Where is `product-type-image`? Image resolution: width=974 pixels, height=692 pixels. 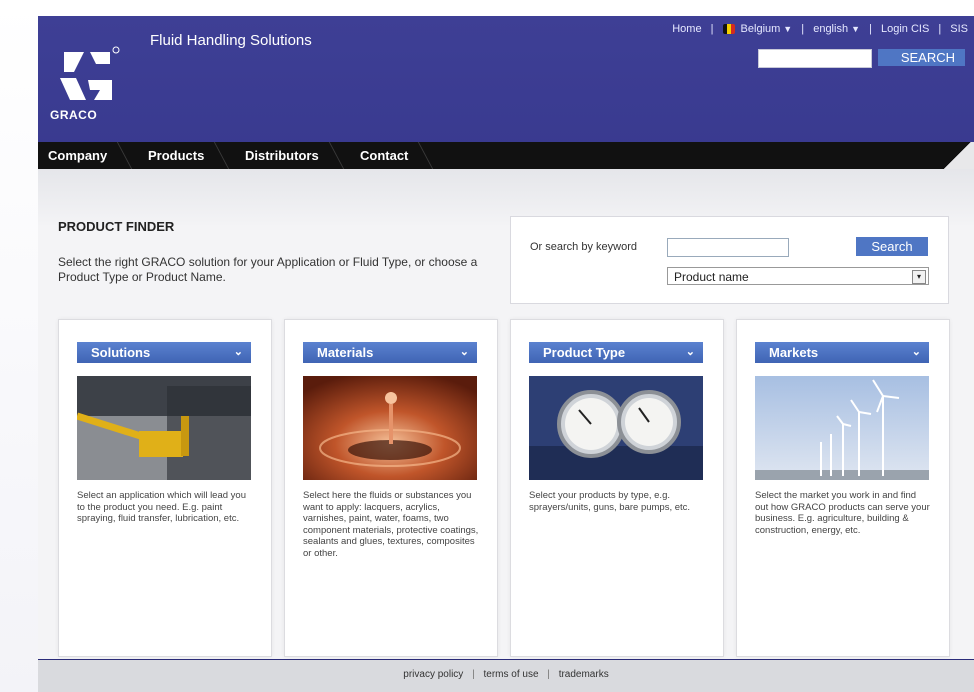
product-type-image is located at coordinates (616, 428).